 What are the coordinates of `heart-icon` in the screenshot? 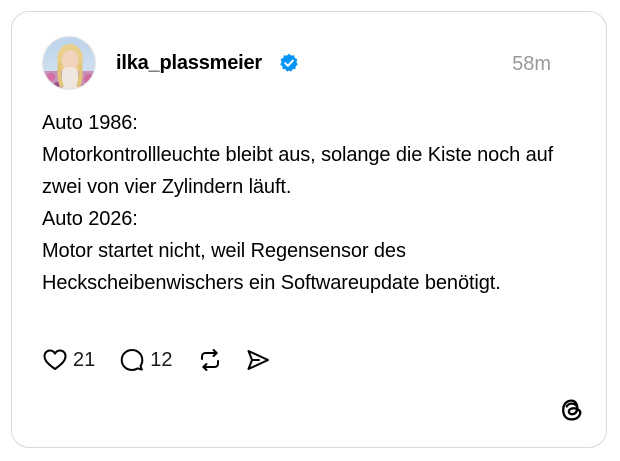 It's located at (55, 359).